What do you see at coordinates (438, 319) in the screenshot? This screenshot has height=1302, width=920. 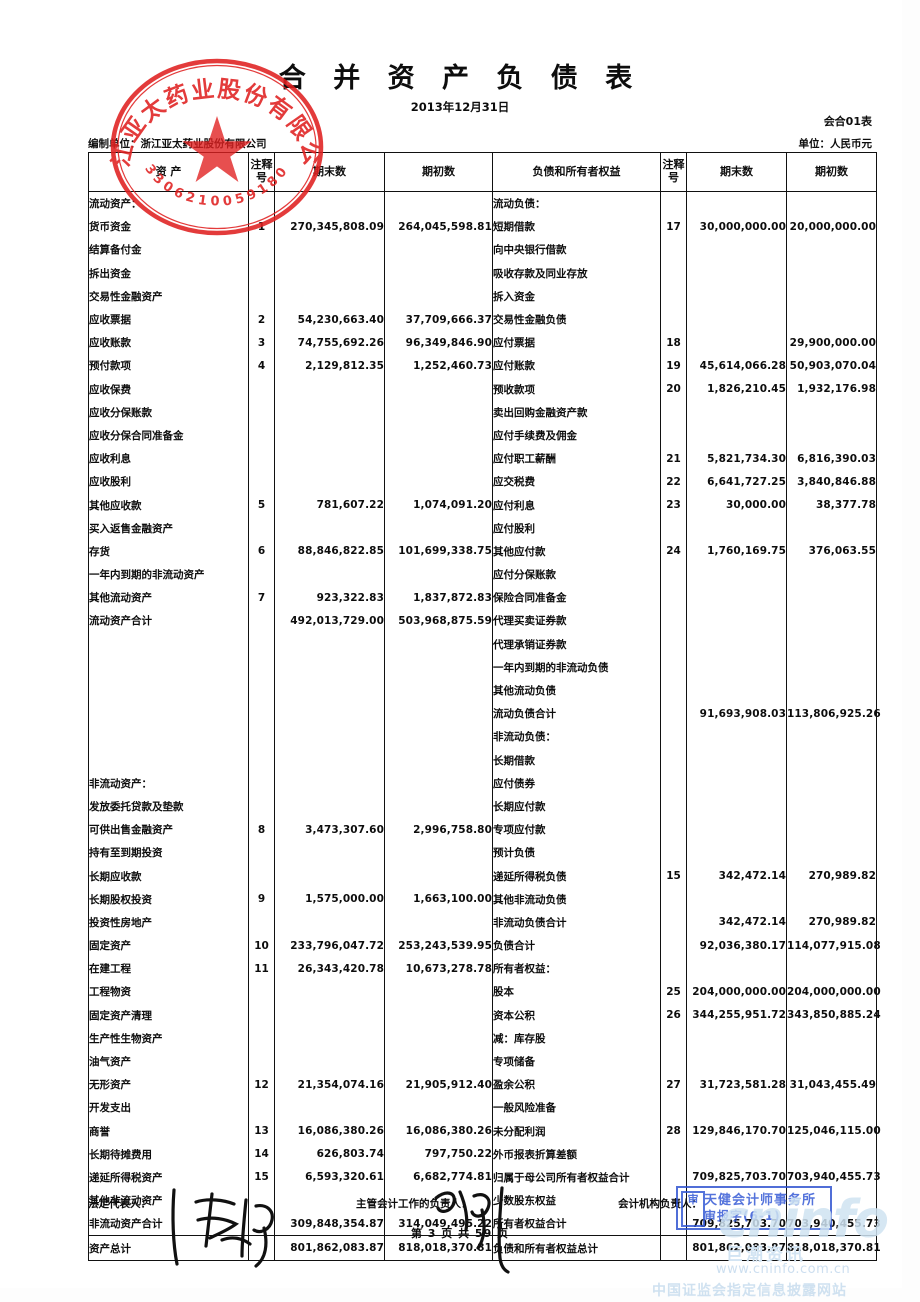 I see `asset-begin-balance: 37,709,666.37` at bounding box center [438, 319].